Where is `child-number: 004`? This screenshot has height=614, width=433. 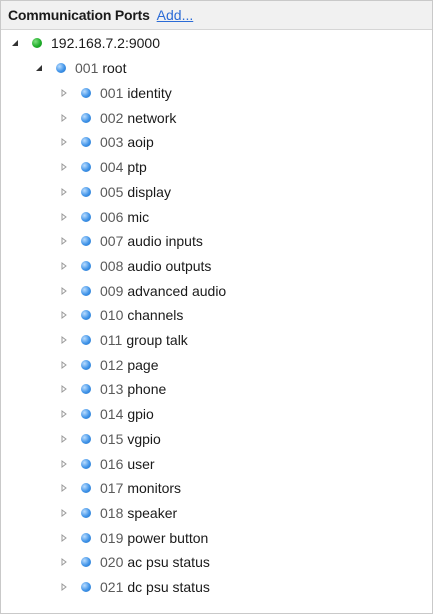
child-number: 004 is located at coordinates (112, 167).